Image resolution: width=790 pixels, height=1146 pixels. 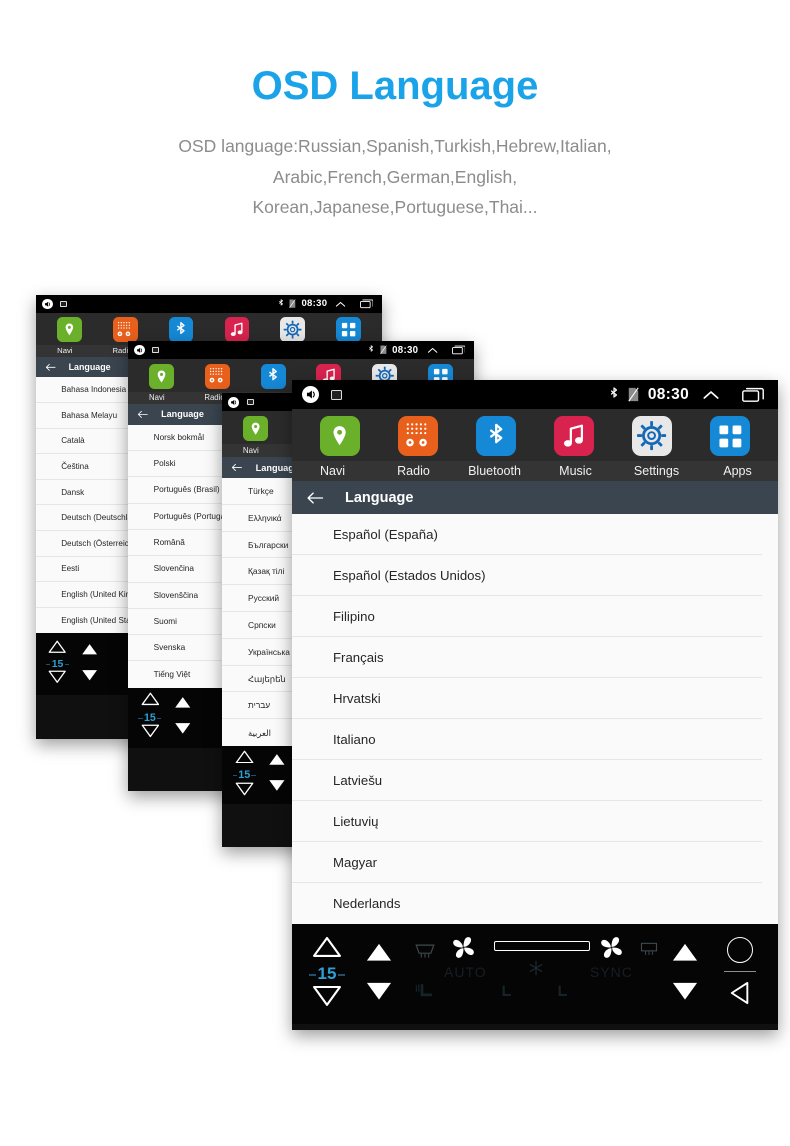 I want to click on status-bar-right: 08:30, so click(x=330, y=303).